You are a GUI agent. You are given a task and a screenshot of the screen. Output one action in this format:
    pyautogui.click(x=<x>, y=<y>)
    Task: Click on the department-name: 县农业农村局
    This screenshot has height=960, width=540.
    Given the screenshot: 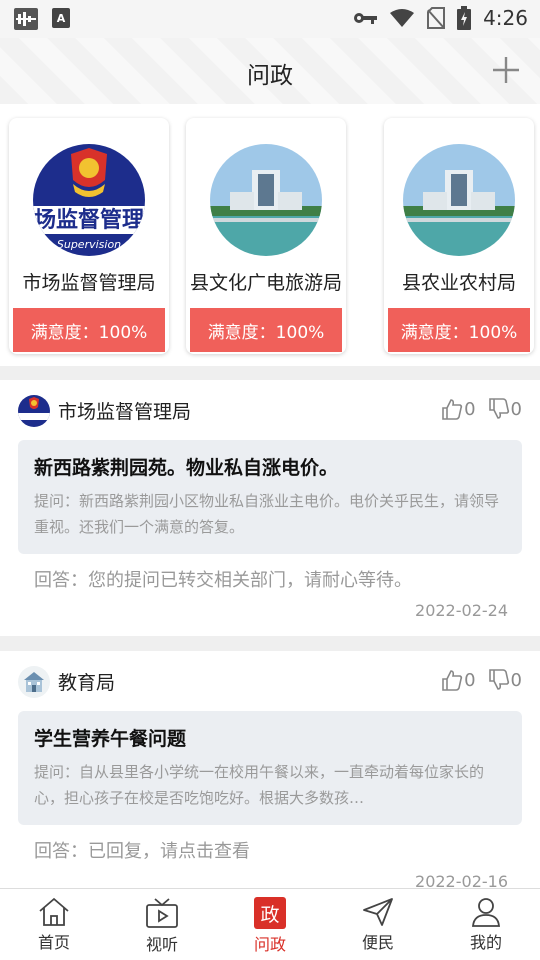 What is the action you would take?
    pyautogui.click(x=458, y=283)
    